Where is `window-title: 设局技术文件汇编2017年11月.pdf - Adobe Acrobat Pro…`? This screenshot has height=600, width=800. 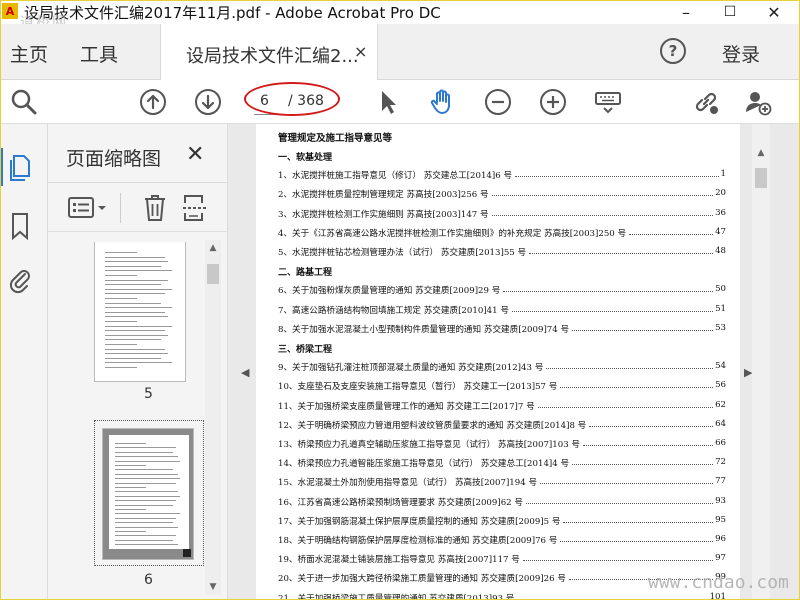 window-title: 设局技术文件汇编2017年11月.pdf - Adobe Acrobat Pro… is located at coordinates (232, 13).